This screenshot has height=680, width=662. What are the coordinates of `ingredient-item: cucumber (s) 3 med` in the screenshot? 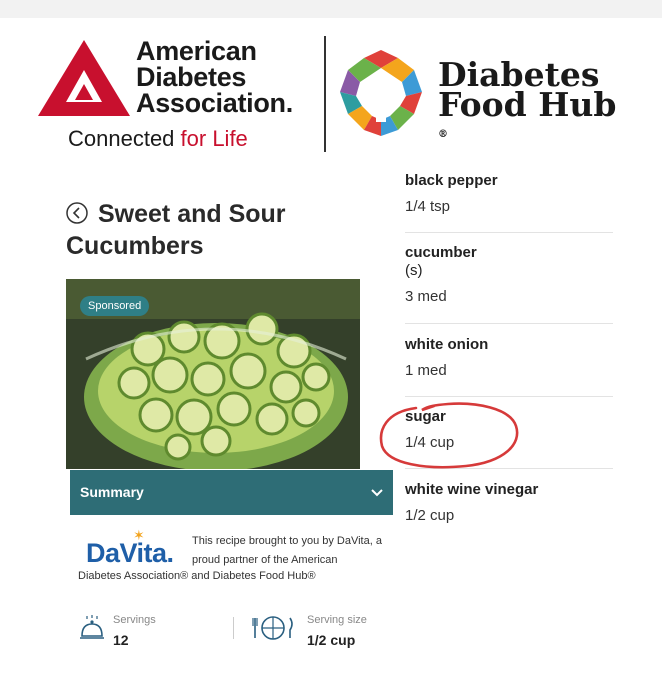 It's located at (509, 274).